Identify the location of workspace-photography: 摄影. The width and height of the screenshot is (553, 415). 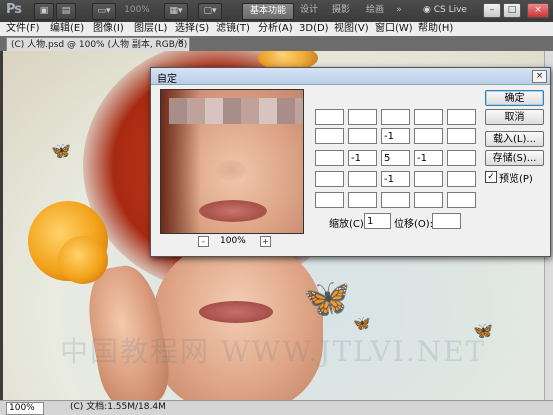
(341, 10).